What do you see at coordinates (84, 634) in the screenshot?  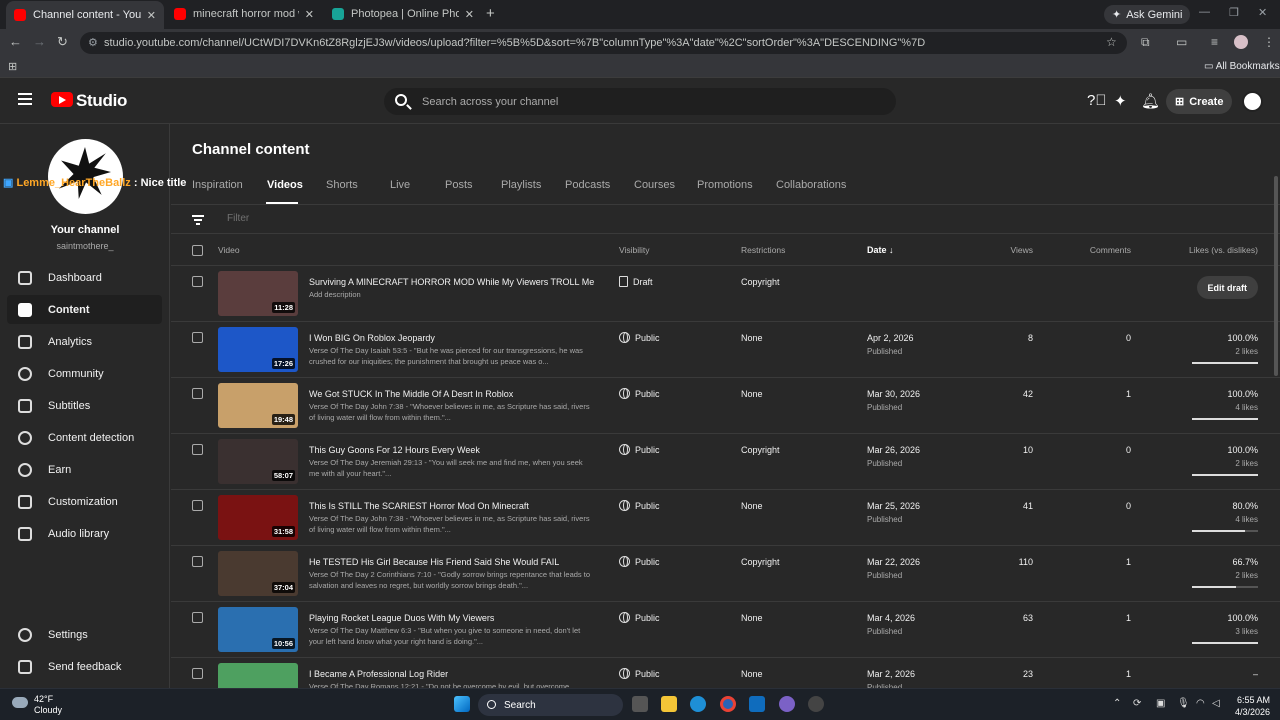 I see `sidebar-item-settings: Settings` at bounding box center [84, 634].